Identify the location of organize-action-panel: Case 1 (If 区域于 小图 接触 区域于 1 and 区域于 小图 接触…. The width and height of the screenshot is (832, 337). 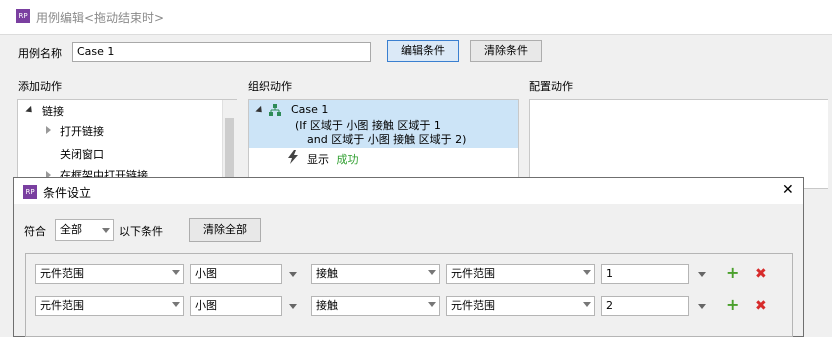
(383, 144).